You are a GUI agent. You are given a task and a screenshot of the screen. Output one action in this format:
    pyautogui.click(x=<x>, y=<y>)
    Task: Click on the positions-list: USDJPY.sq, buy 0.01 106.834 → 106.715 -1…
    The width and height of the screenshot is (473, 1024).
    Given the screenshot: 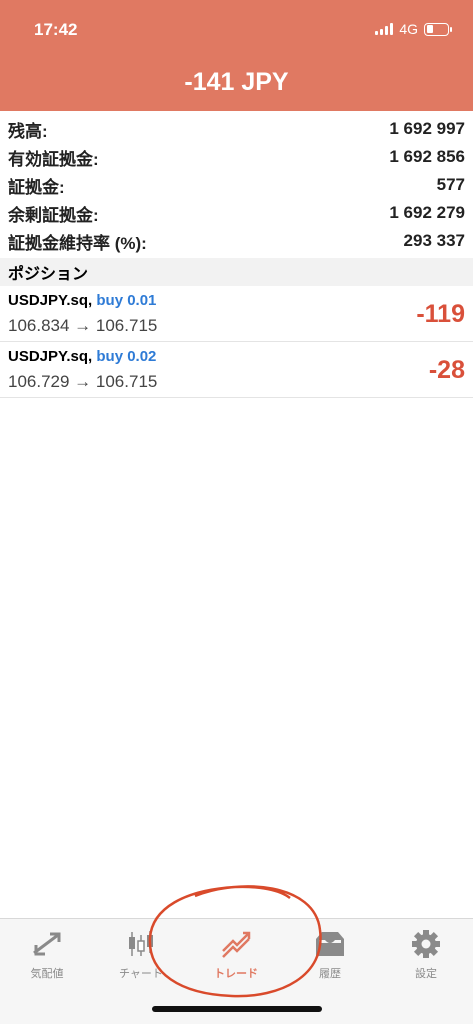 What is the action you would take?
    pyautogui.click(x=236, y=342)
    